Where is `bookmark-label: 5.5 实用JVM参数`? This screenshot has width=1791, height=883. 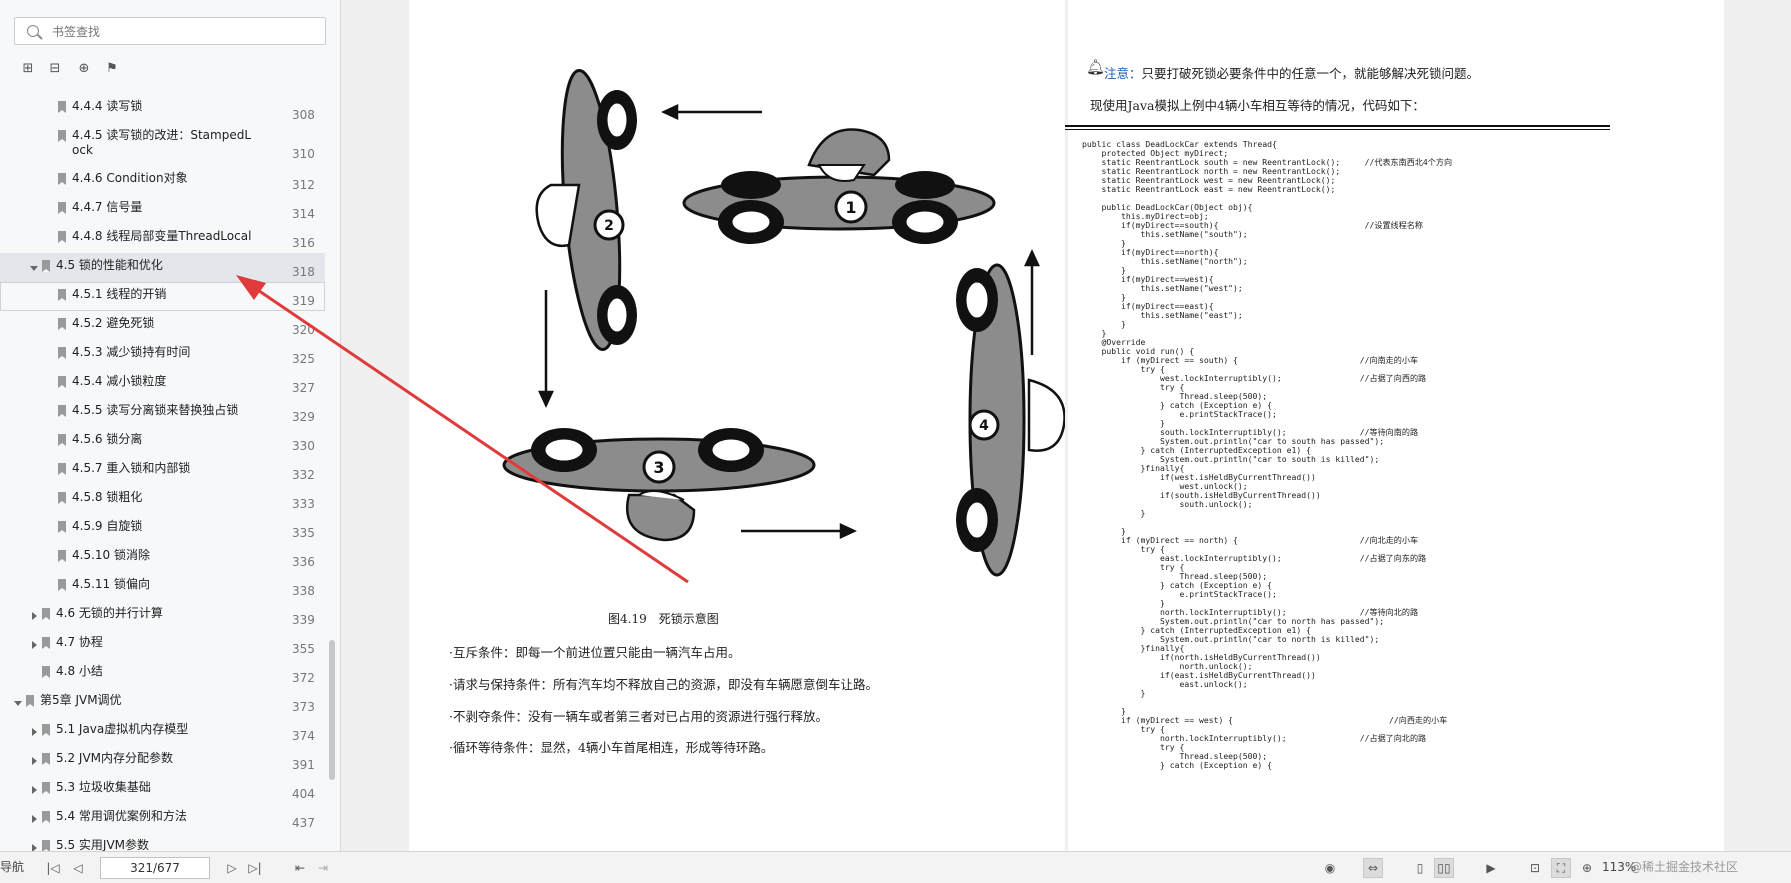 bookmark-label: 5.5 实用JVM参数 is located at coordinates (103, 844).